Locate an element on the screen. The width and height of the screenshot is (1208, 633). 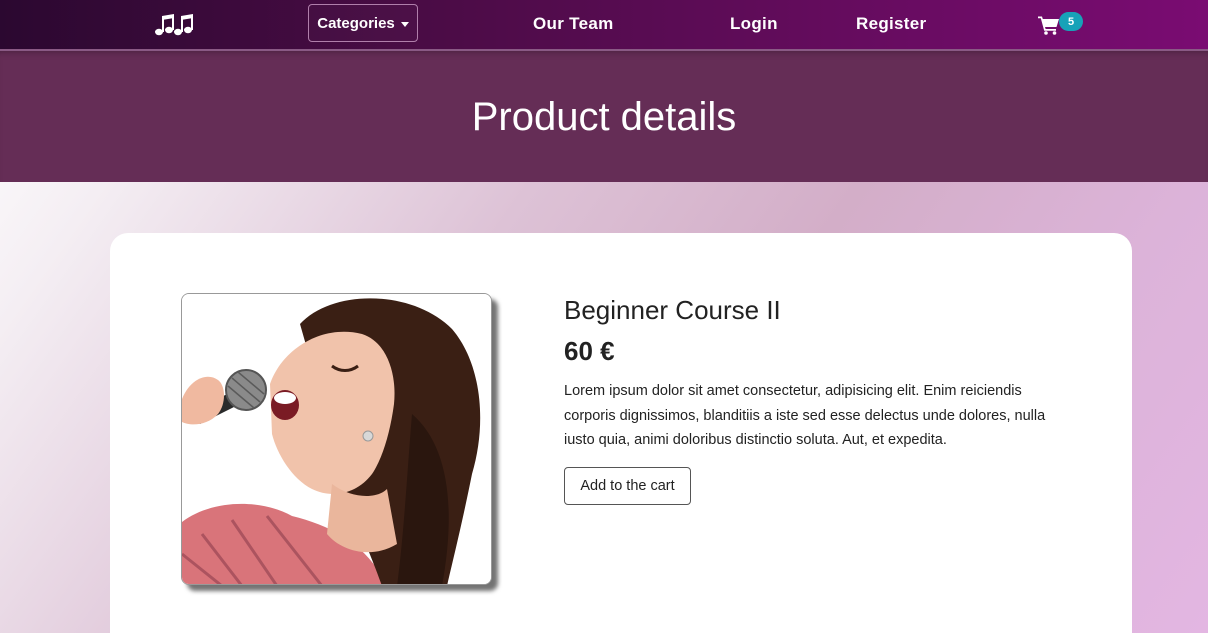
cart-count-badge: 5 is located at coordinates (1071, 21).